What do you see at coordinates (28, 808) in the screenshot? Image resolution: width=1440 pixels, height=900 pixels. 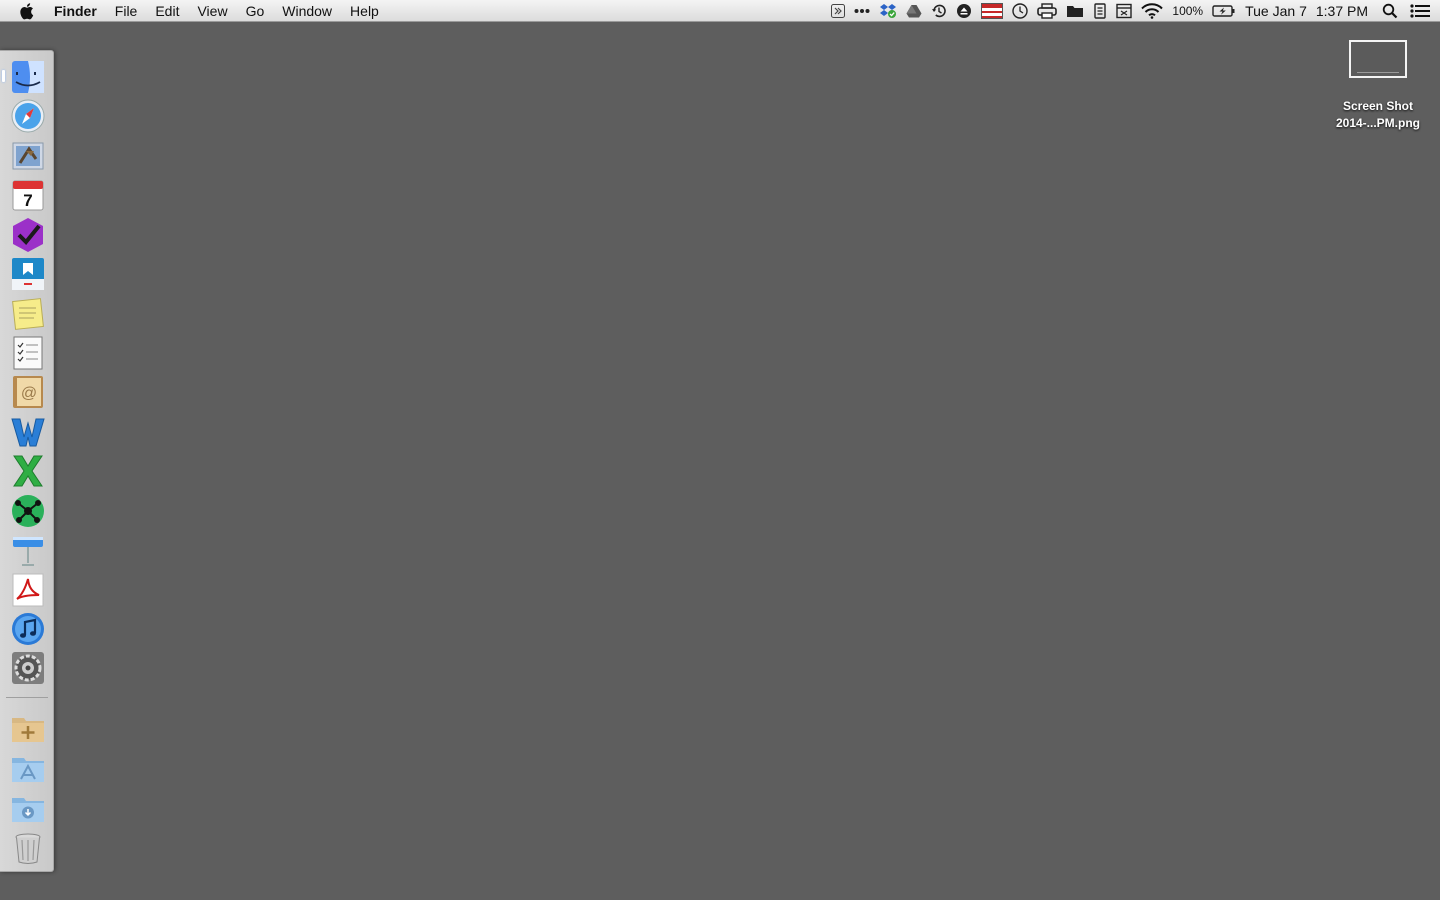 I see `downloads-folder-icon` at bounding box center [28, 808].